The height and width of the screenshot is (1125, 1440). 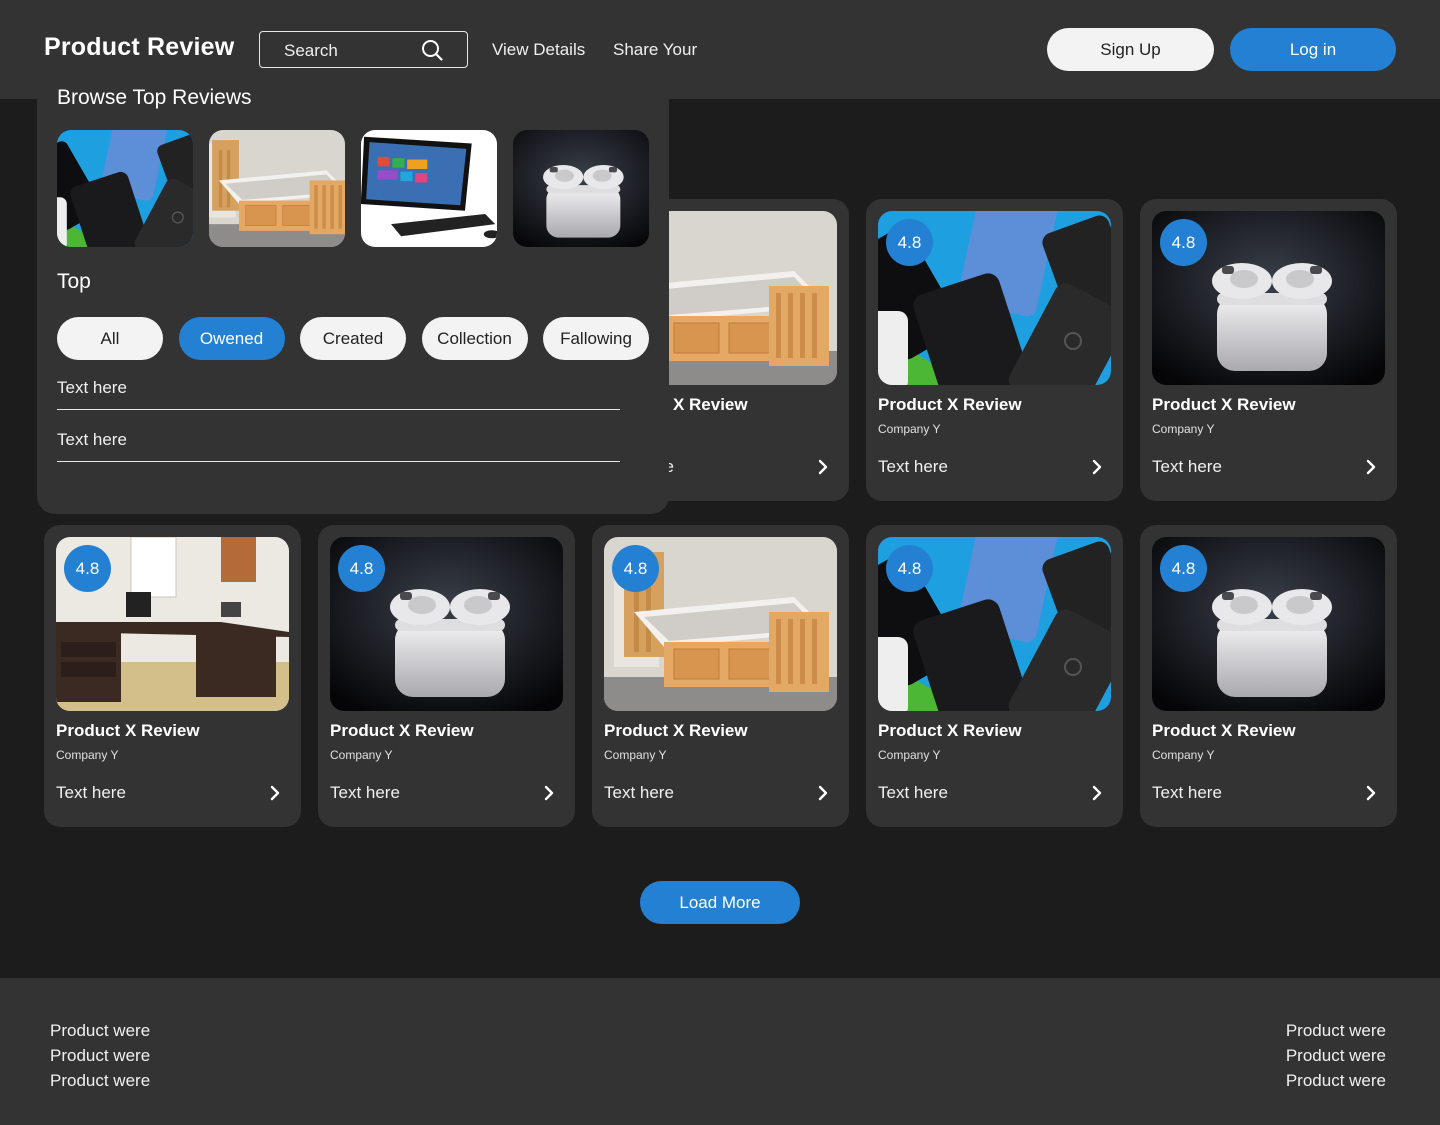 I want to click on search-placeholder: Search, so click(x=311, y=50).